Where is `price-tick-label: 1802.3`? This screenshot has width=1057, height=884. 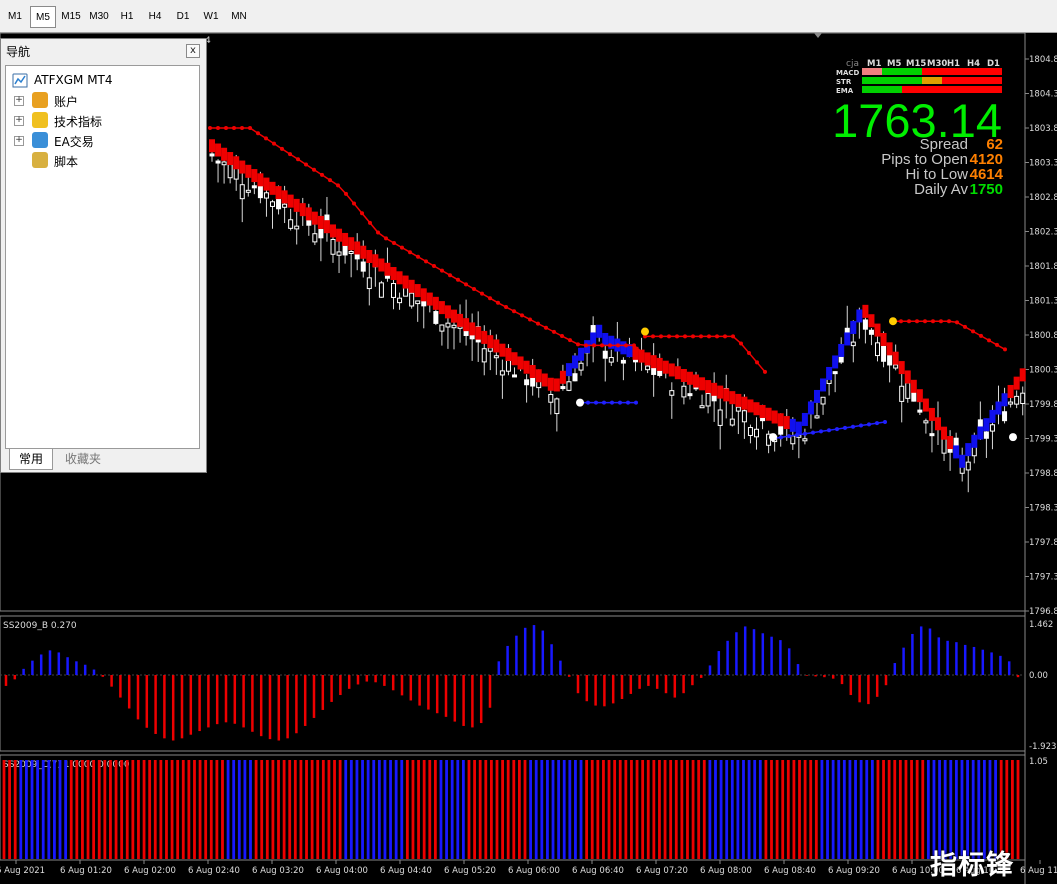 price-tick-label: 1802.3 is located at coordinates (1043, 233).